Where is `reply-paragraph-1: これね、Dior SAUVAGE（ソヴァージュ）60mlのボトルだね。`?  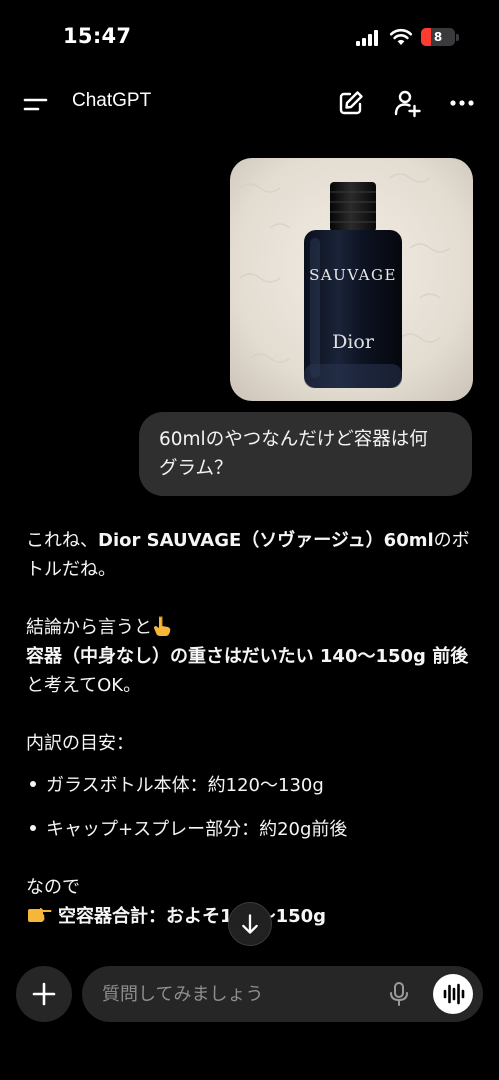 reply-paragraph-1: これね、Dior SAUVAGE（ソヴァージュ）60mlのボトルだね。 is located at coordinates (248, 555).